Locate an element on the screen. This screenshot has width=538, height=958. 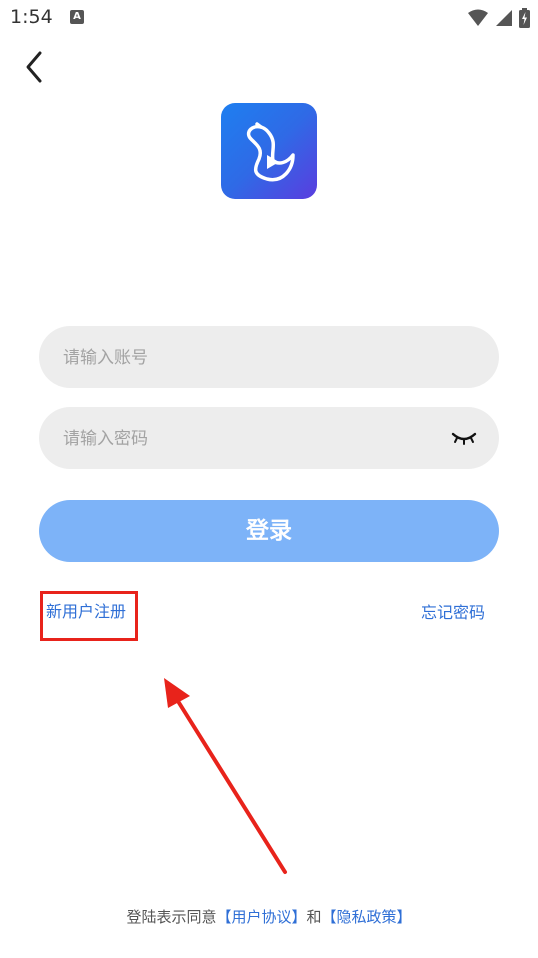
agreement-conjunction: 和 is located at coordinates (314, 917).